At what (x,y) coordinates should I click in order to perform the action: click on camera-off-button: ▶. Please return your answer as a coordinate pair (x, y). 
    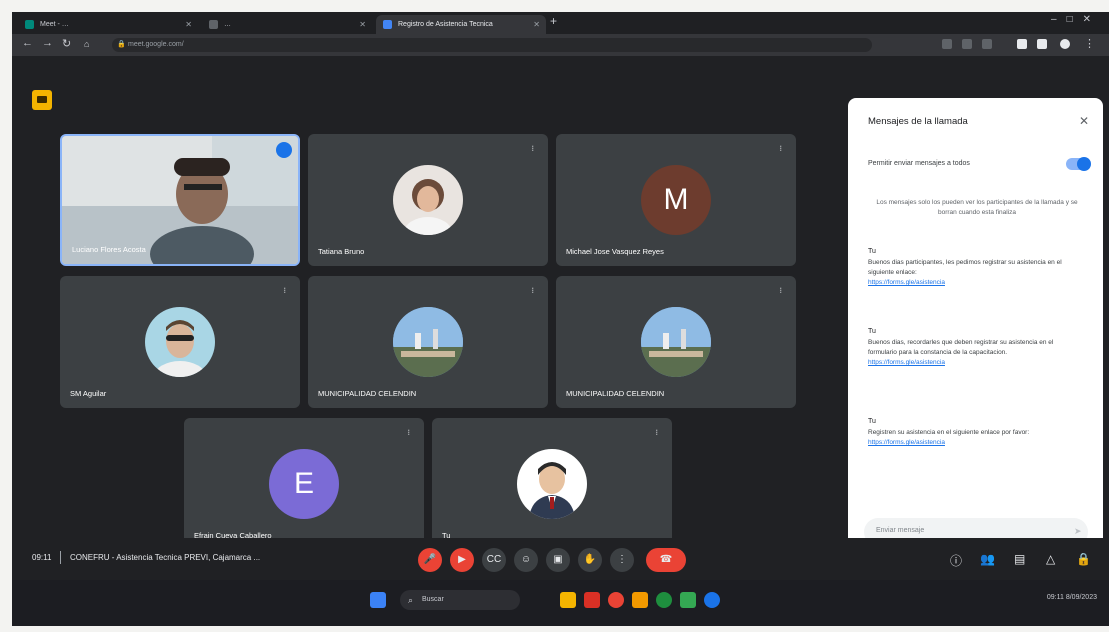
    Looking at the image, I should click on (462, 560).